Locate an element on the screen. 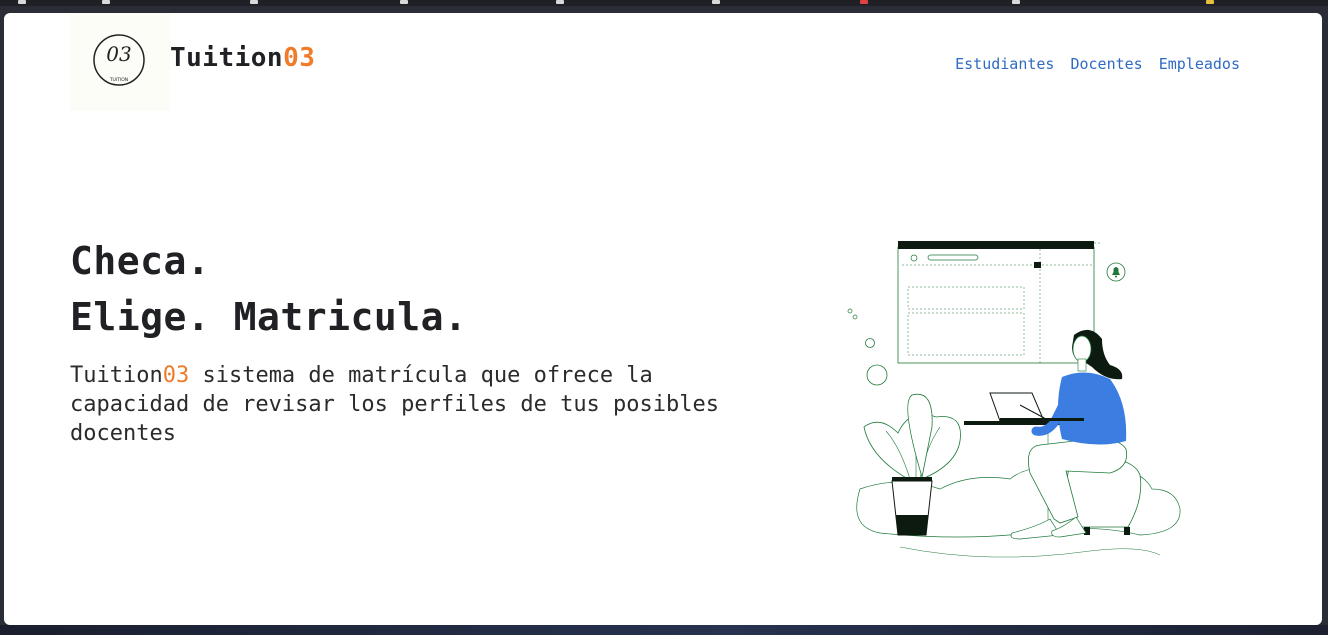  hero-title: Checa. Elige. Matricula. is located at coordinates (268, 289).